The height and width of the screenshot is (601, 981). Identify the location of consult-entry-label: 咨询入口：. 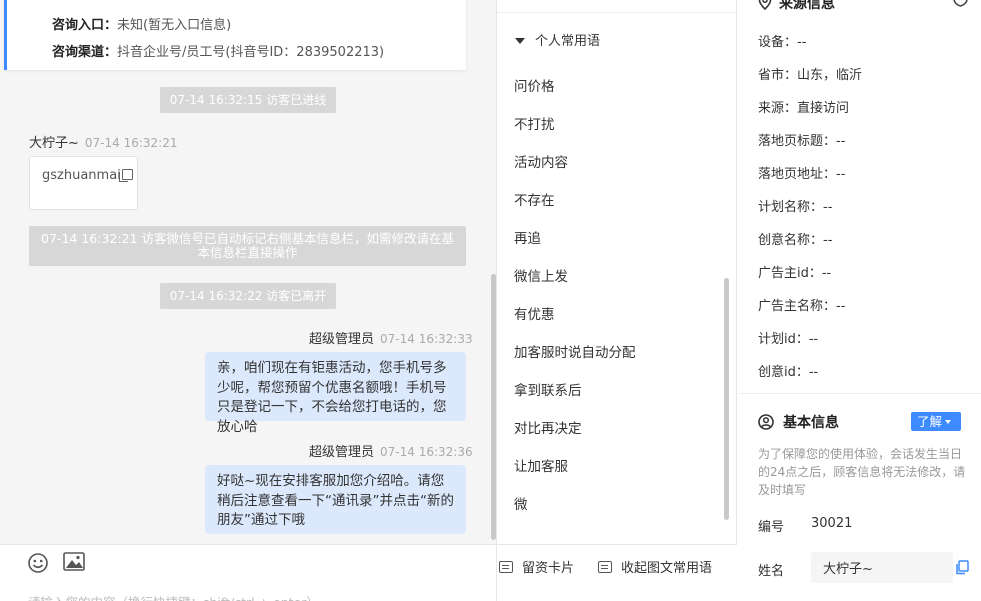
(85, 25).